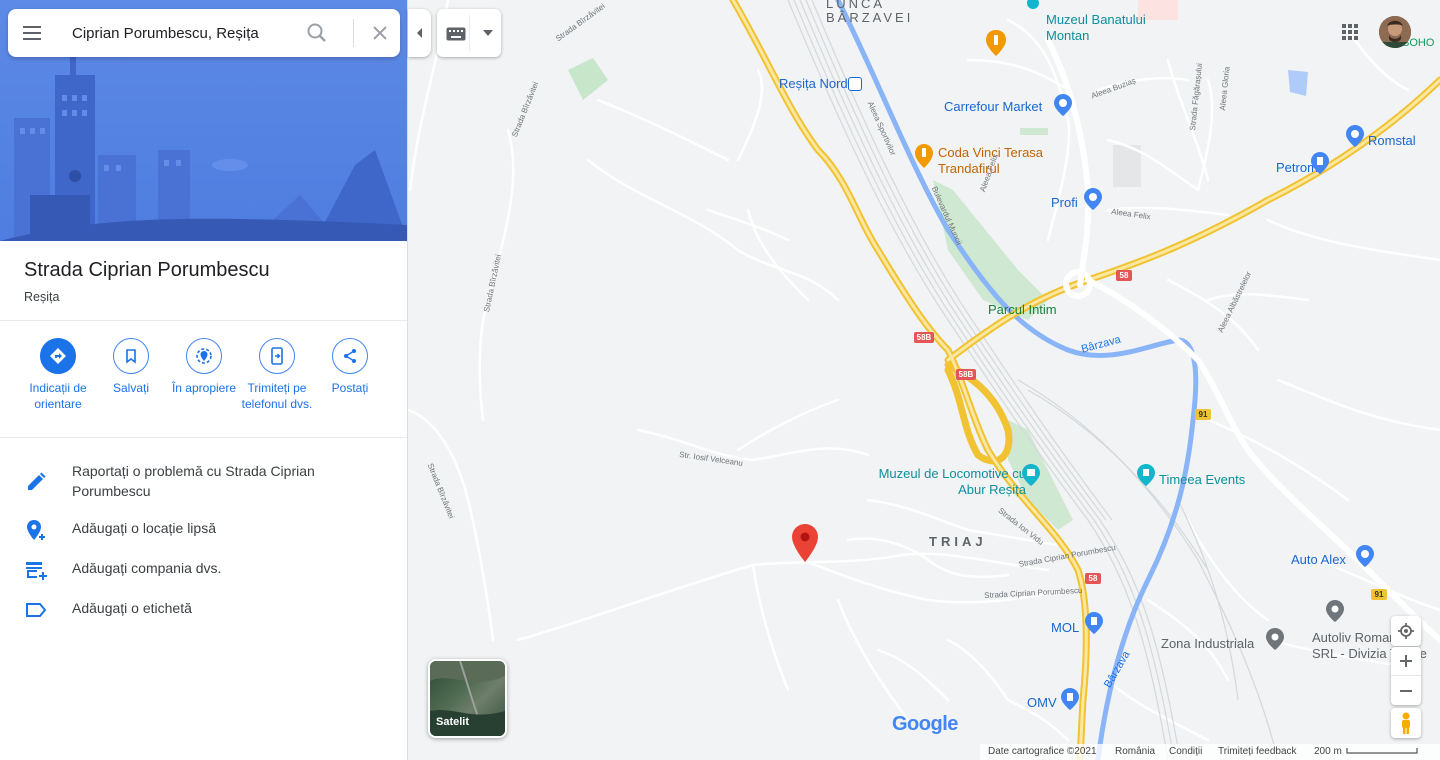 The height and width of the screenshot is (760, 1440). I want to click on poi-timeea-pin, so click(1146, 477).